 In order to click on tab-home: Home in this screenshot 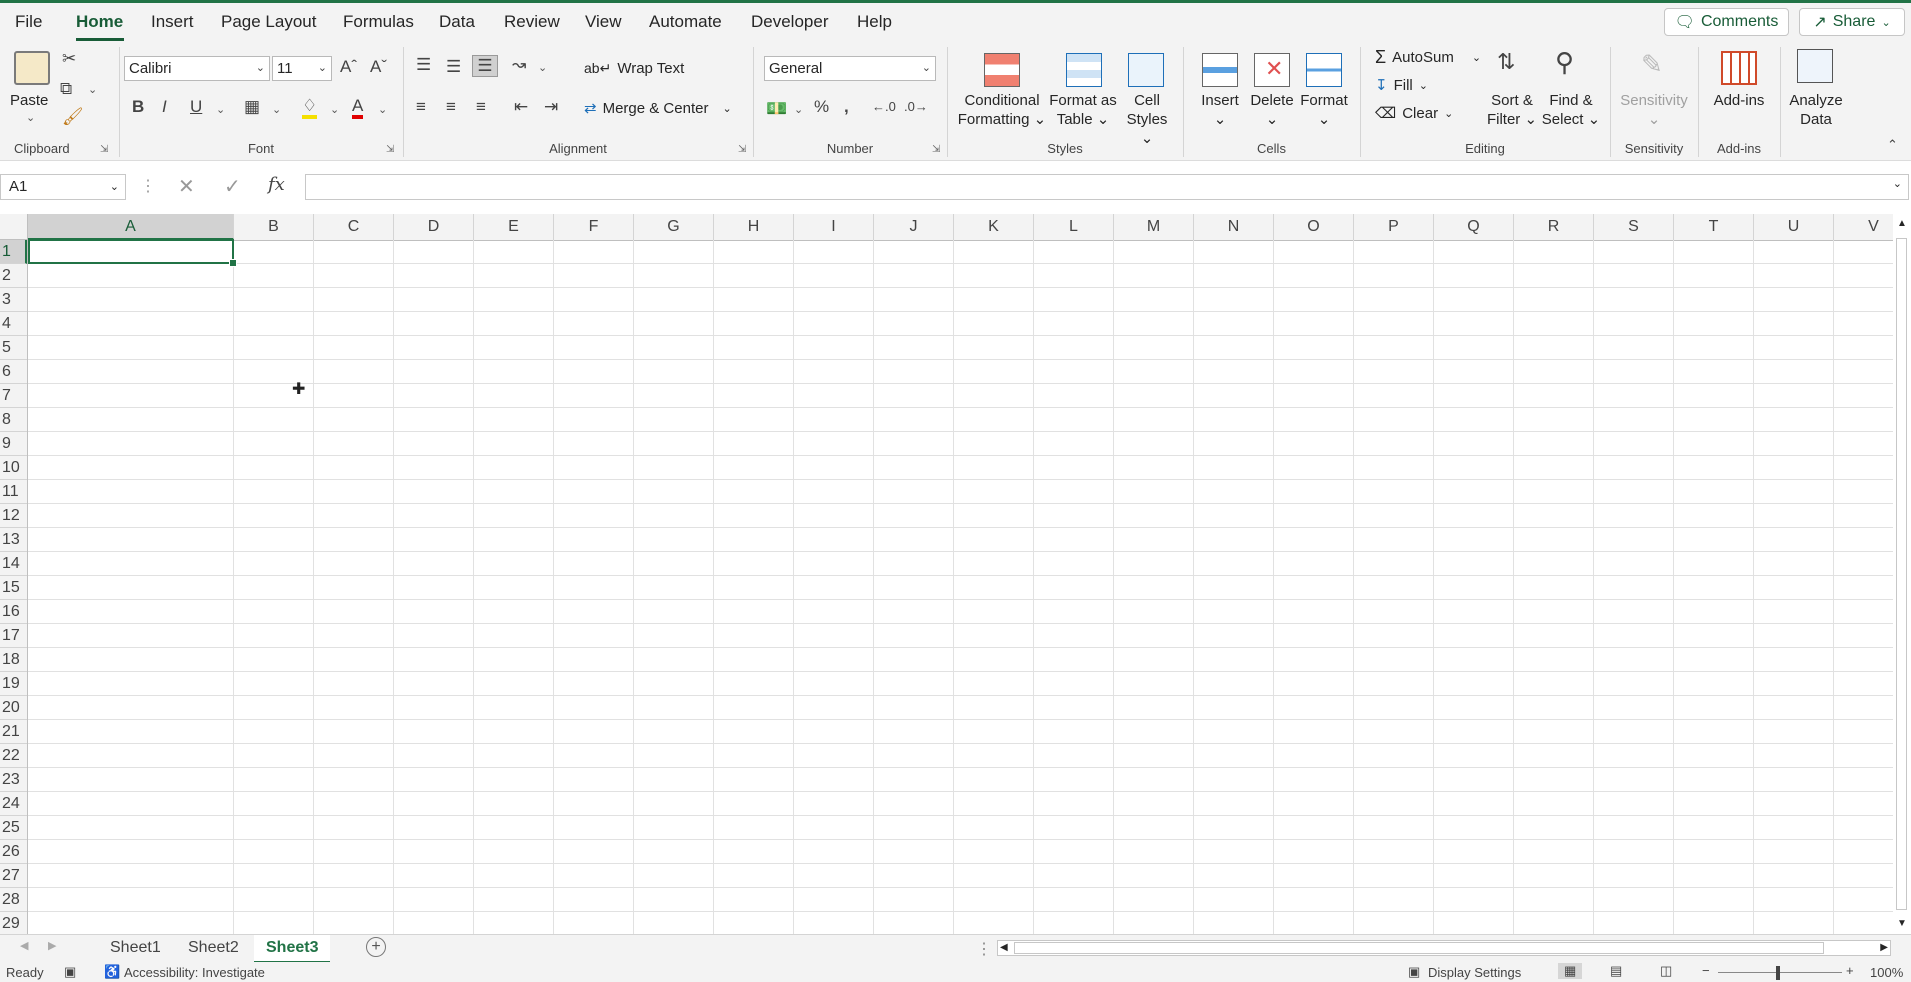, I will do `click(99, 22)`.